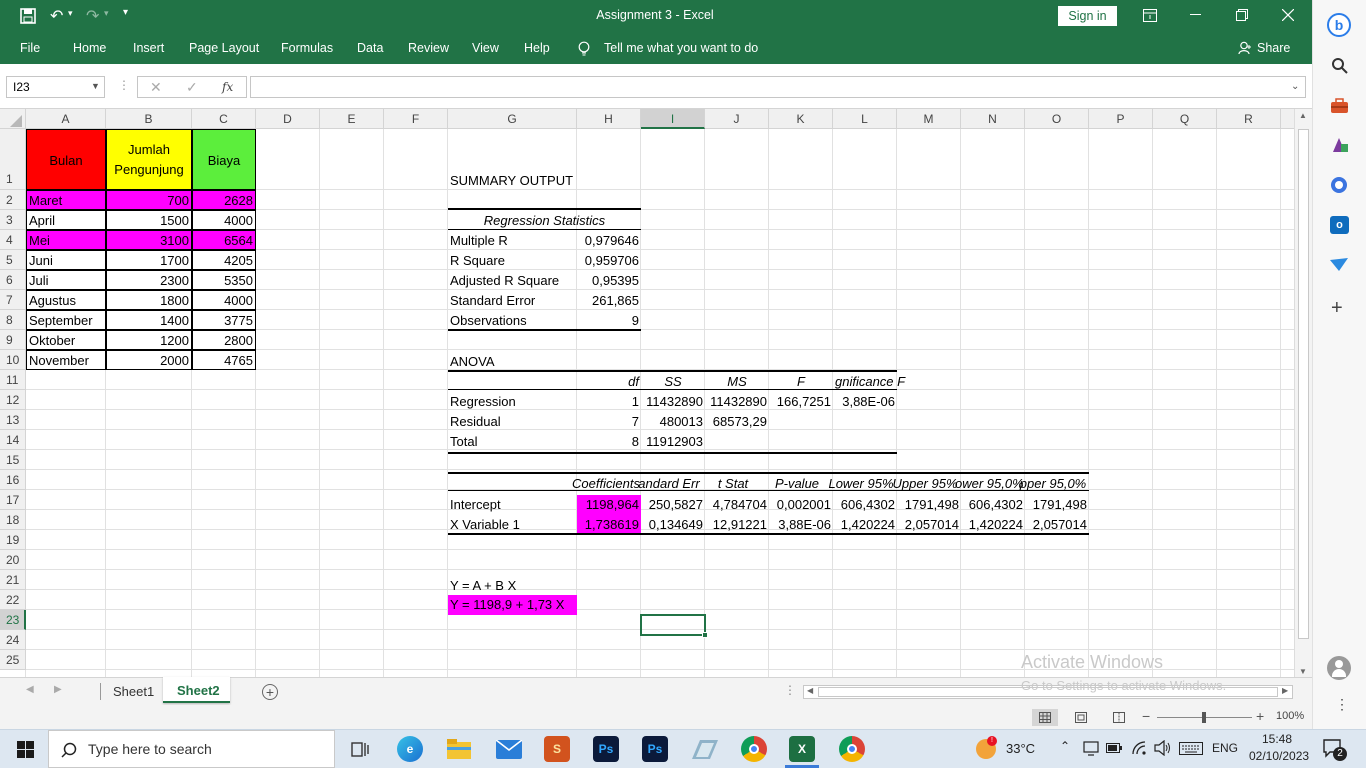 The image size is (1366, 768). I want to click on cancel-icon: ✕, so click(156, 87).